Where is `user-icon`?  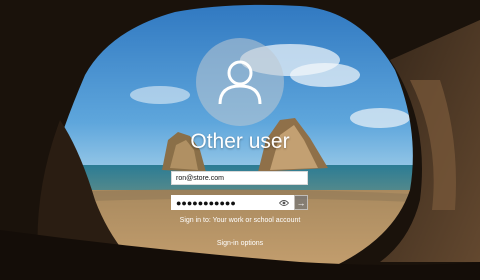
user-icon is located at coordinates (240, 82).